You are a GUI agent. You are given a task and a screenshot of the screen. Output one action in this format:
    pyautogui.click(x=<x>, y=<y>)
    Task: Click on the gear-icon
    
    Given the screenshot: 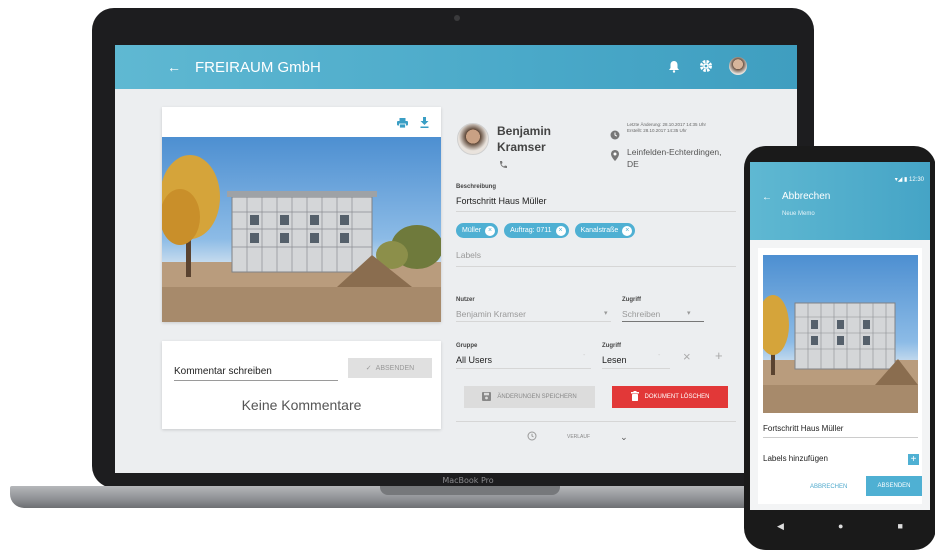 What is the action you would take?
    pyautogui.click(x=706, y=66)
    